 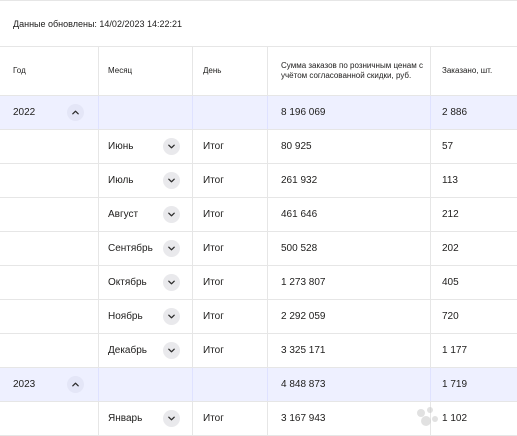 I want to click on ordered-cell: 1 177, so click(x=455, y=350).